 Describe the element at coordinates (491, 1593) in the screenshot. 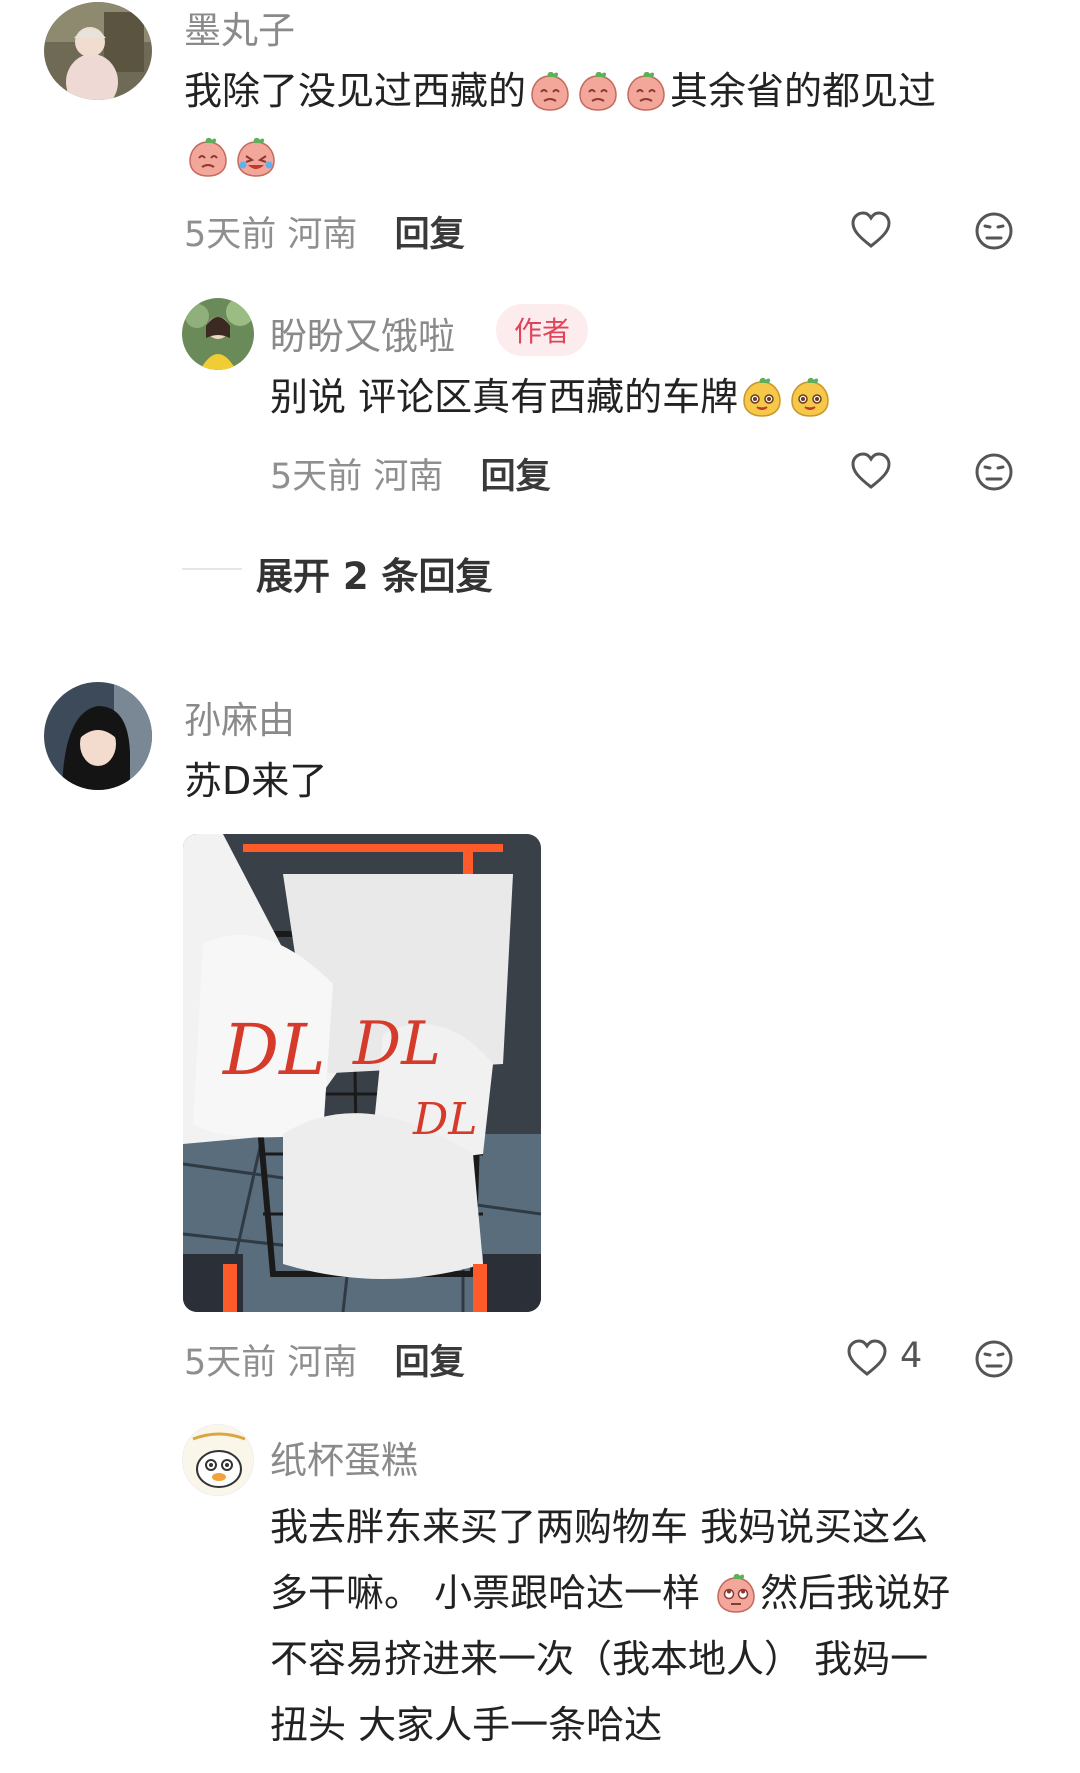

I see `reply-text-part: 多干嘛。 小票跟哈达一样` at that location.